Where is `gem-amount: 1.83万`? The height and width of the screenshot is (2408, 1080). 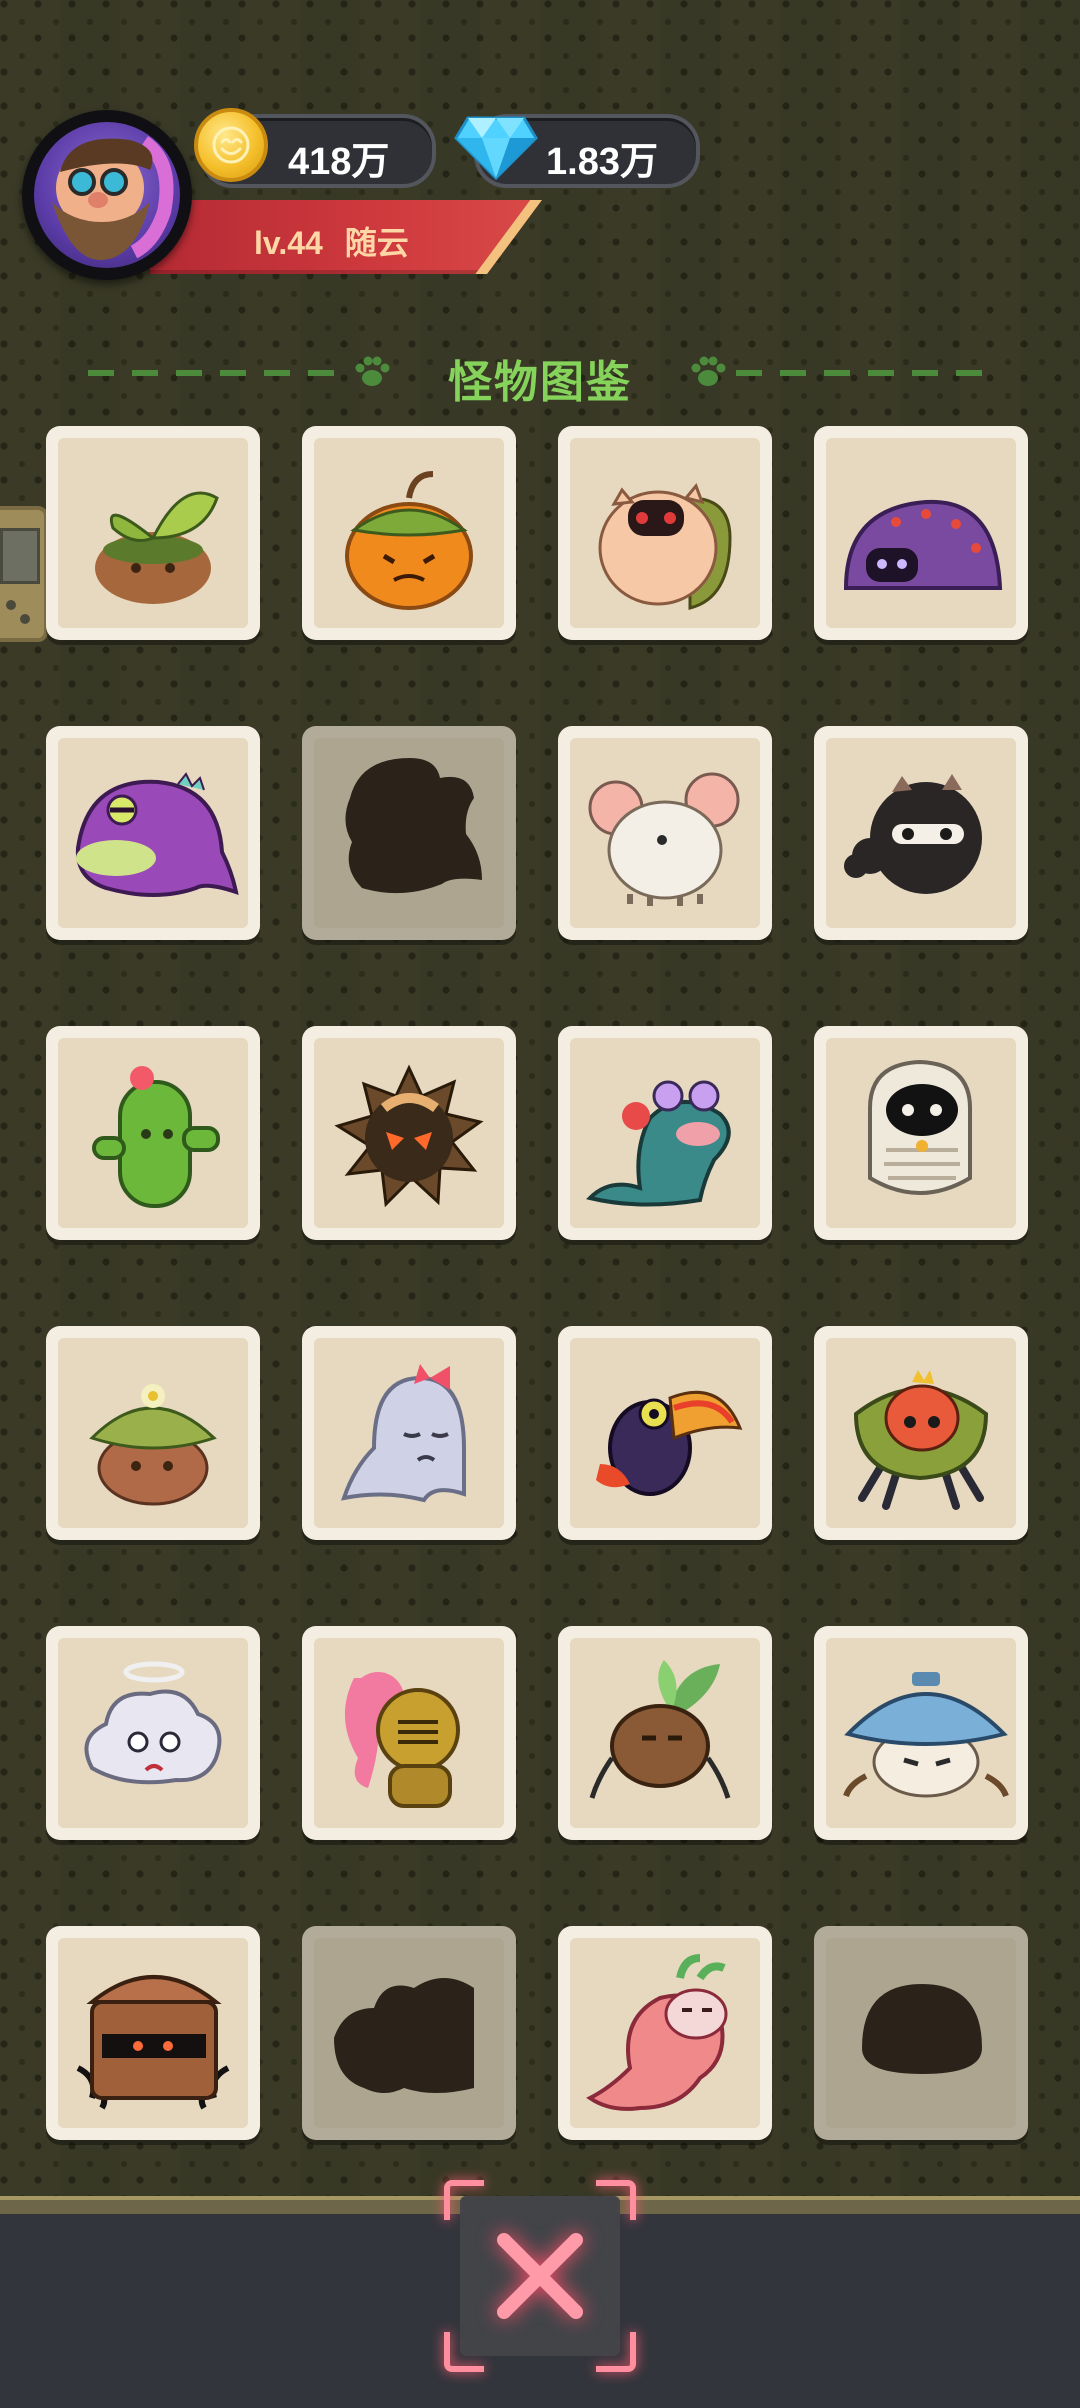 gem-amount: 1.83万 is located at coordinates (602, 162).